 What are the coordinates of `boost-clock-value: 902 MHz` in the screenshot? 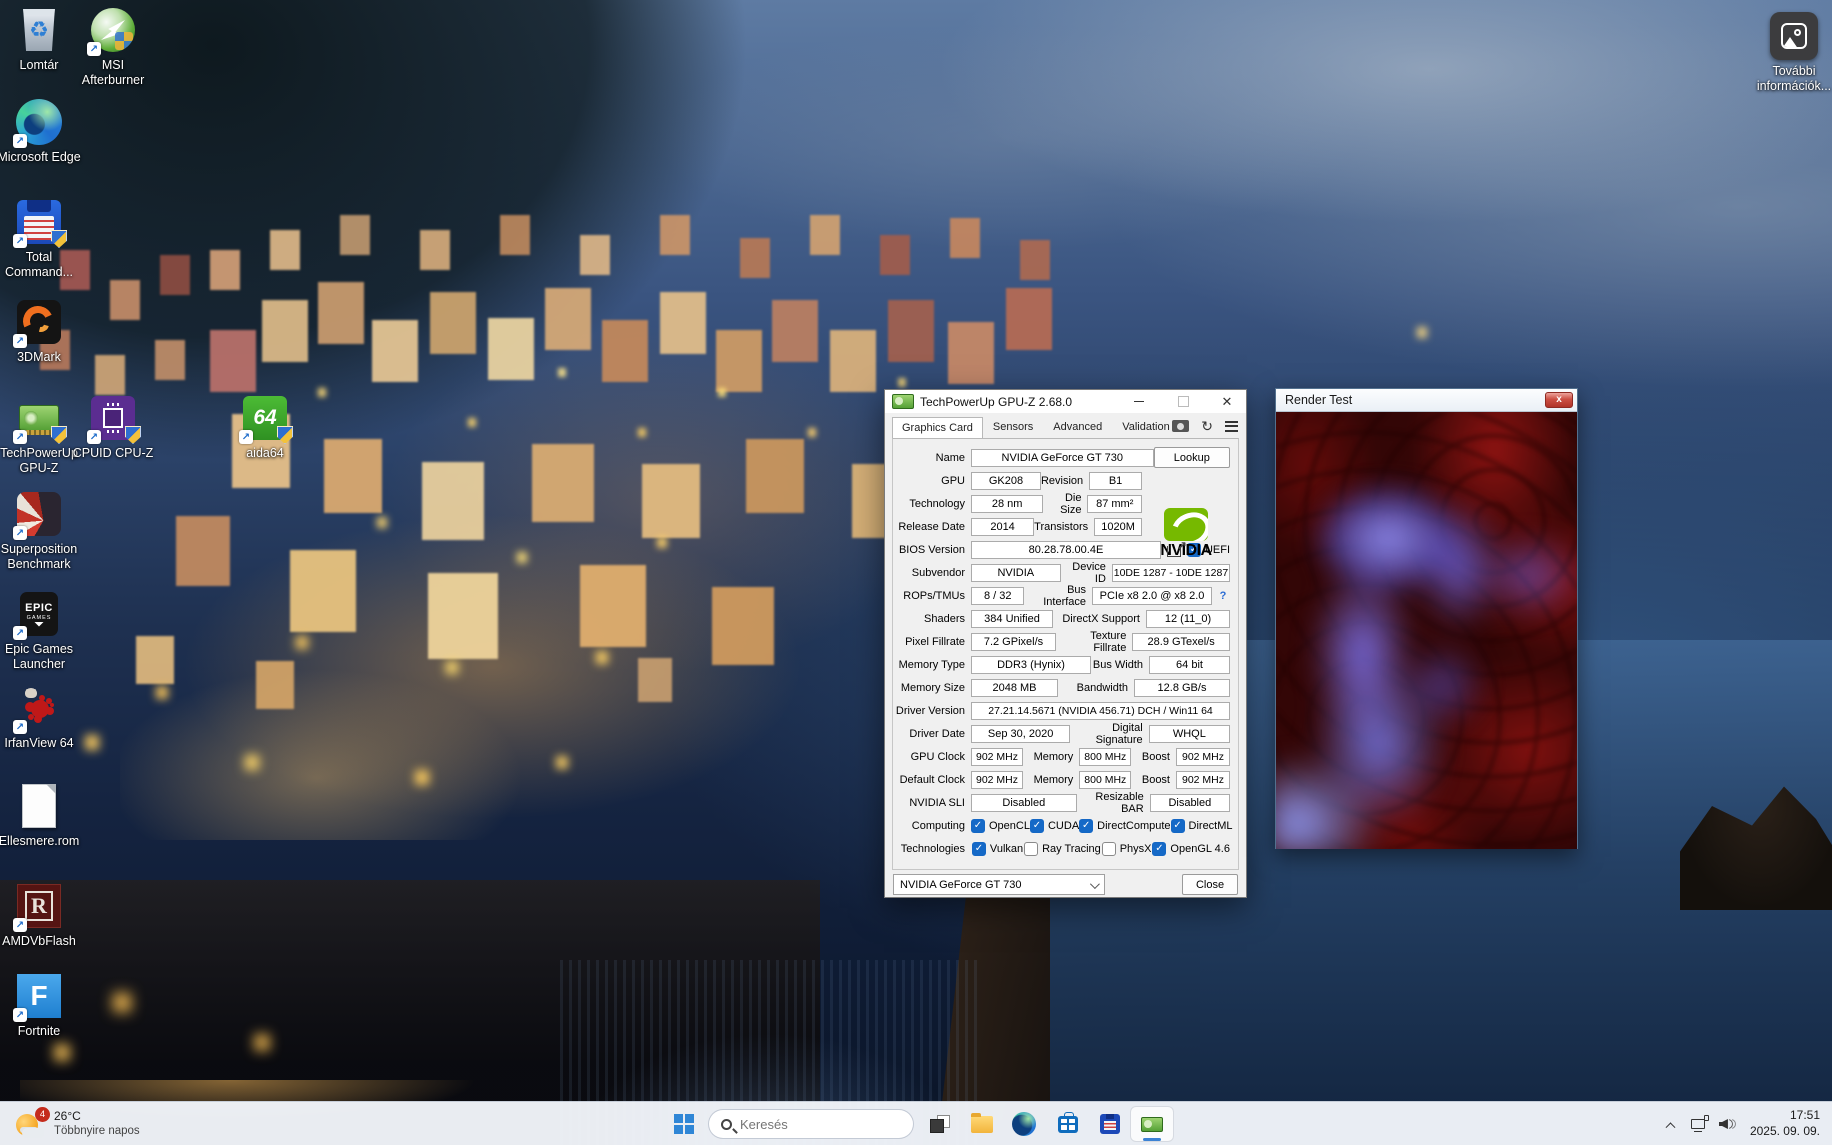 It's located at (1203, 756).